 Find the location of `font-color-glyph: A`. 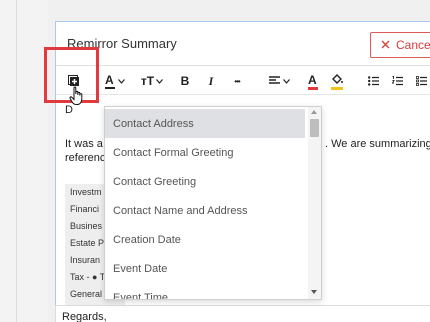

font-color-glyph: A is located at coordinates (312, 79).